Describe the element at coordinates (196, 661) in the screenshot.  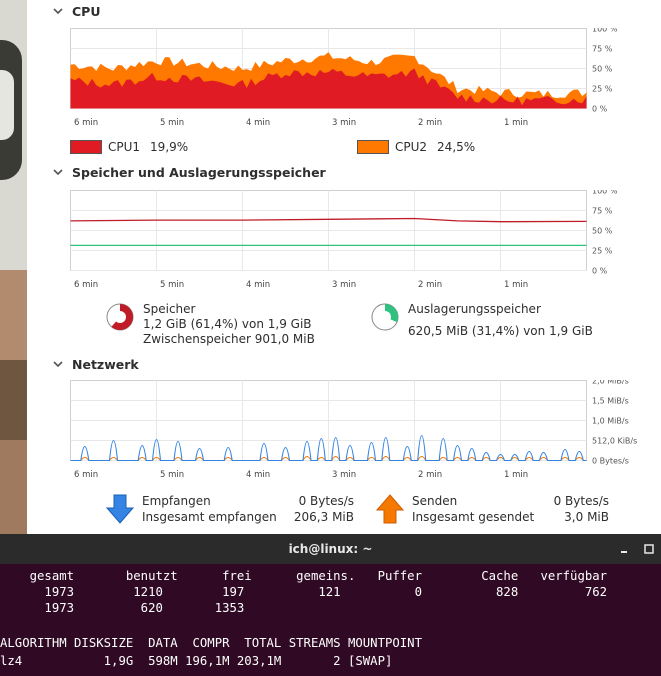
I see `terminal-line: lz4 1,9G 598M 196,1M 203,1M 2 [SWAP]` at that location.